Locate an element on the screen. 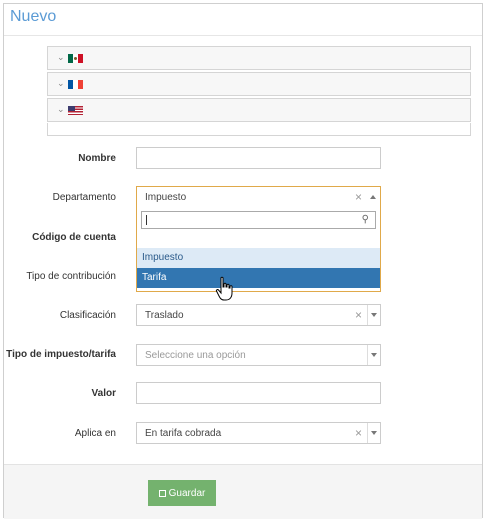 This screenshot has height=522, width=488. valor-label: Valor is located at coordinates (103, 393).